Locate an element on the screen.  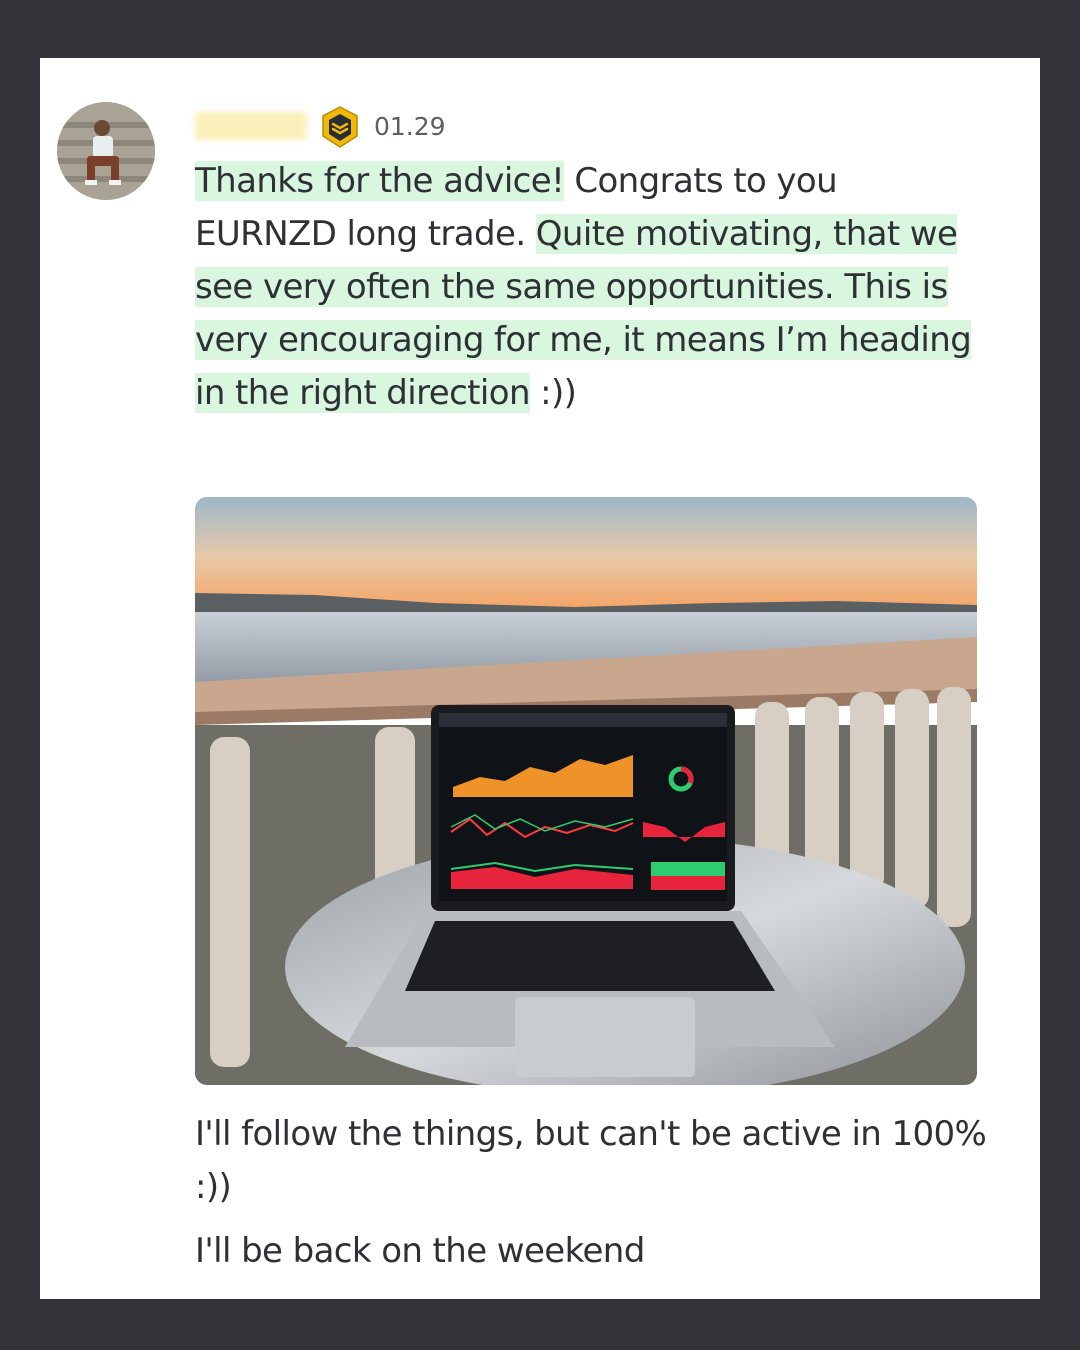
shield-badge-icon is located at coordinates (340, 127).